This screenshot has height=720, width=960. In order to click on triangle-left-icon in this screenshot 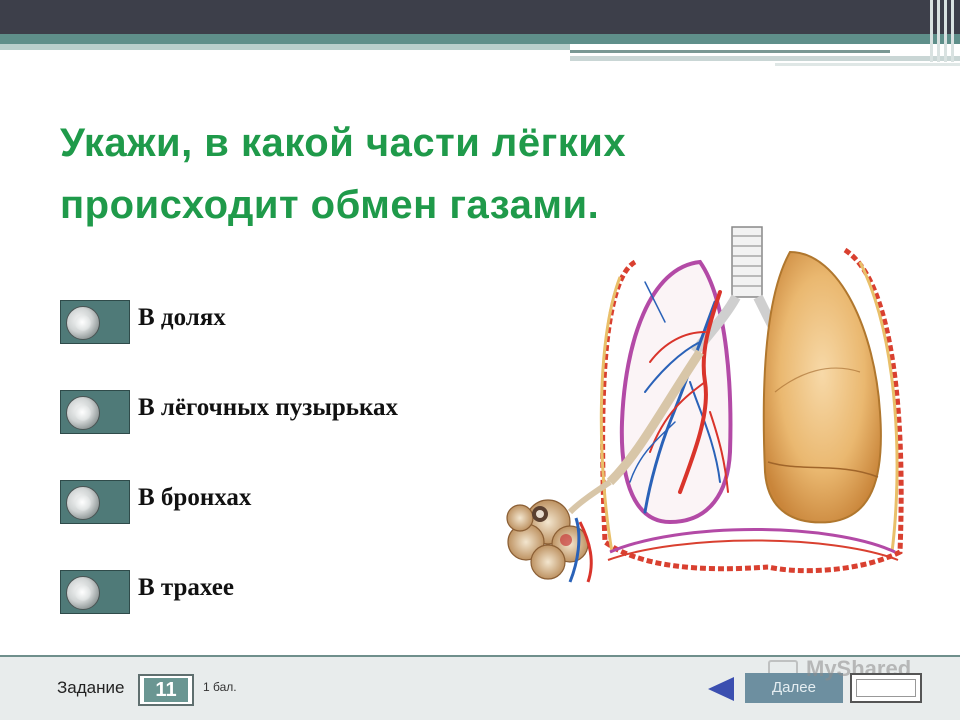, I will do `click(721, 689)`.